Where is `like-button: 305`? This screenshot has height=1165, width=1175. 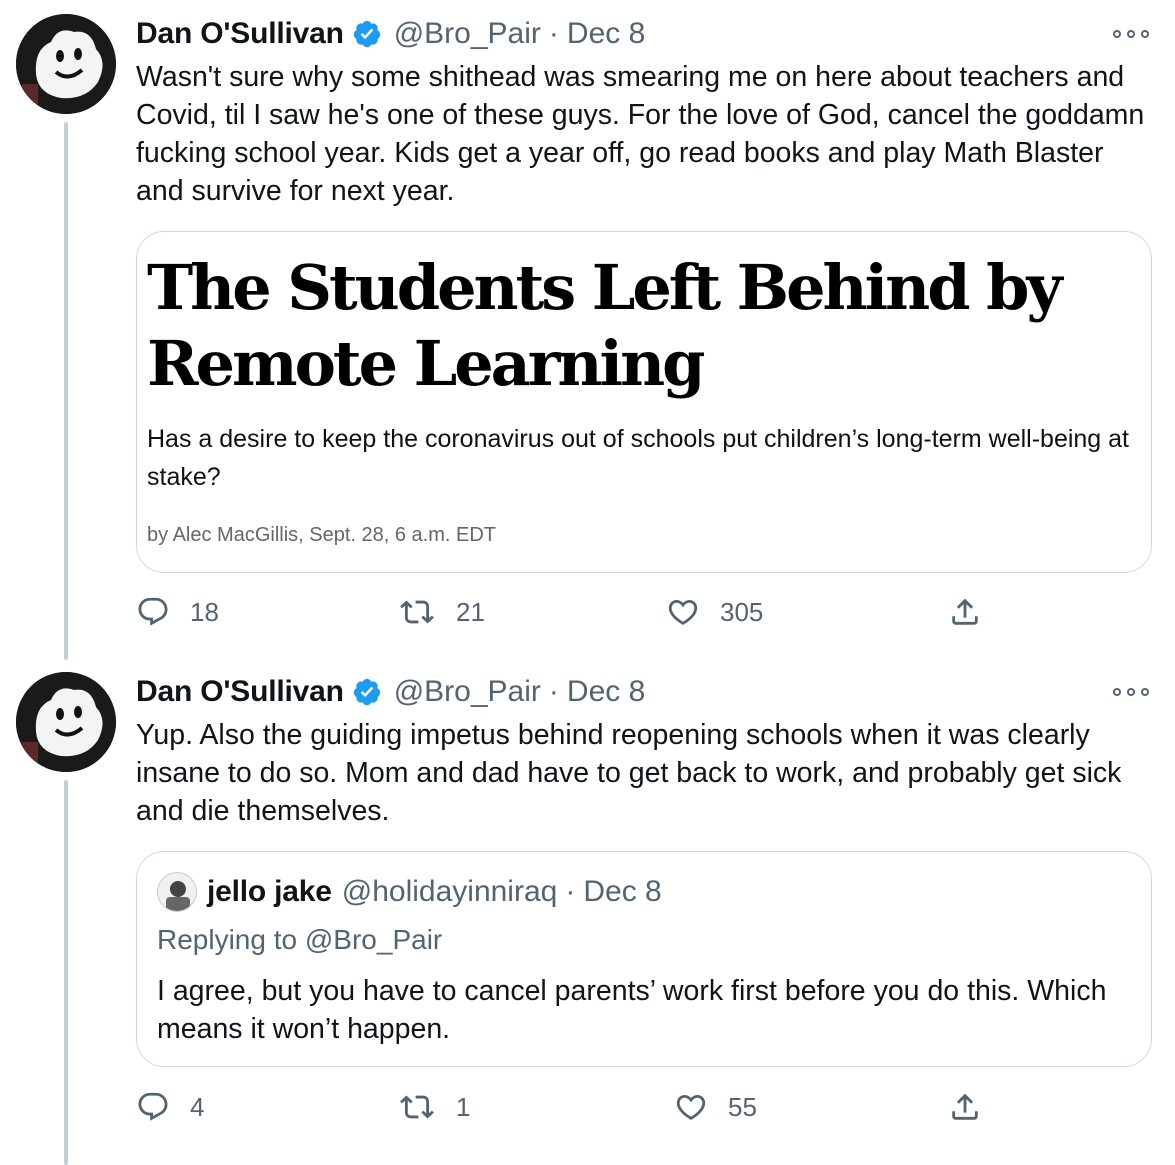 like-button: 305 is located at coordinates (714, 612).